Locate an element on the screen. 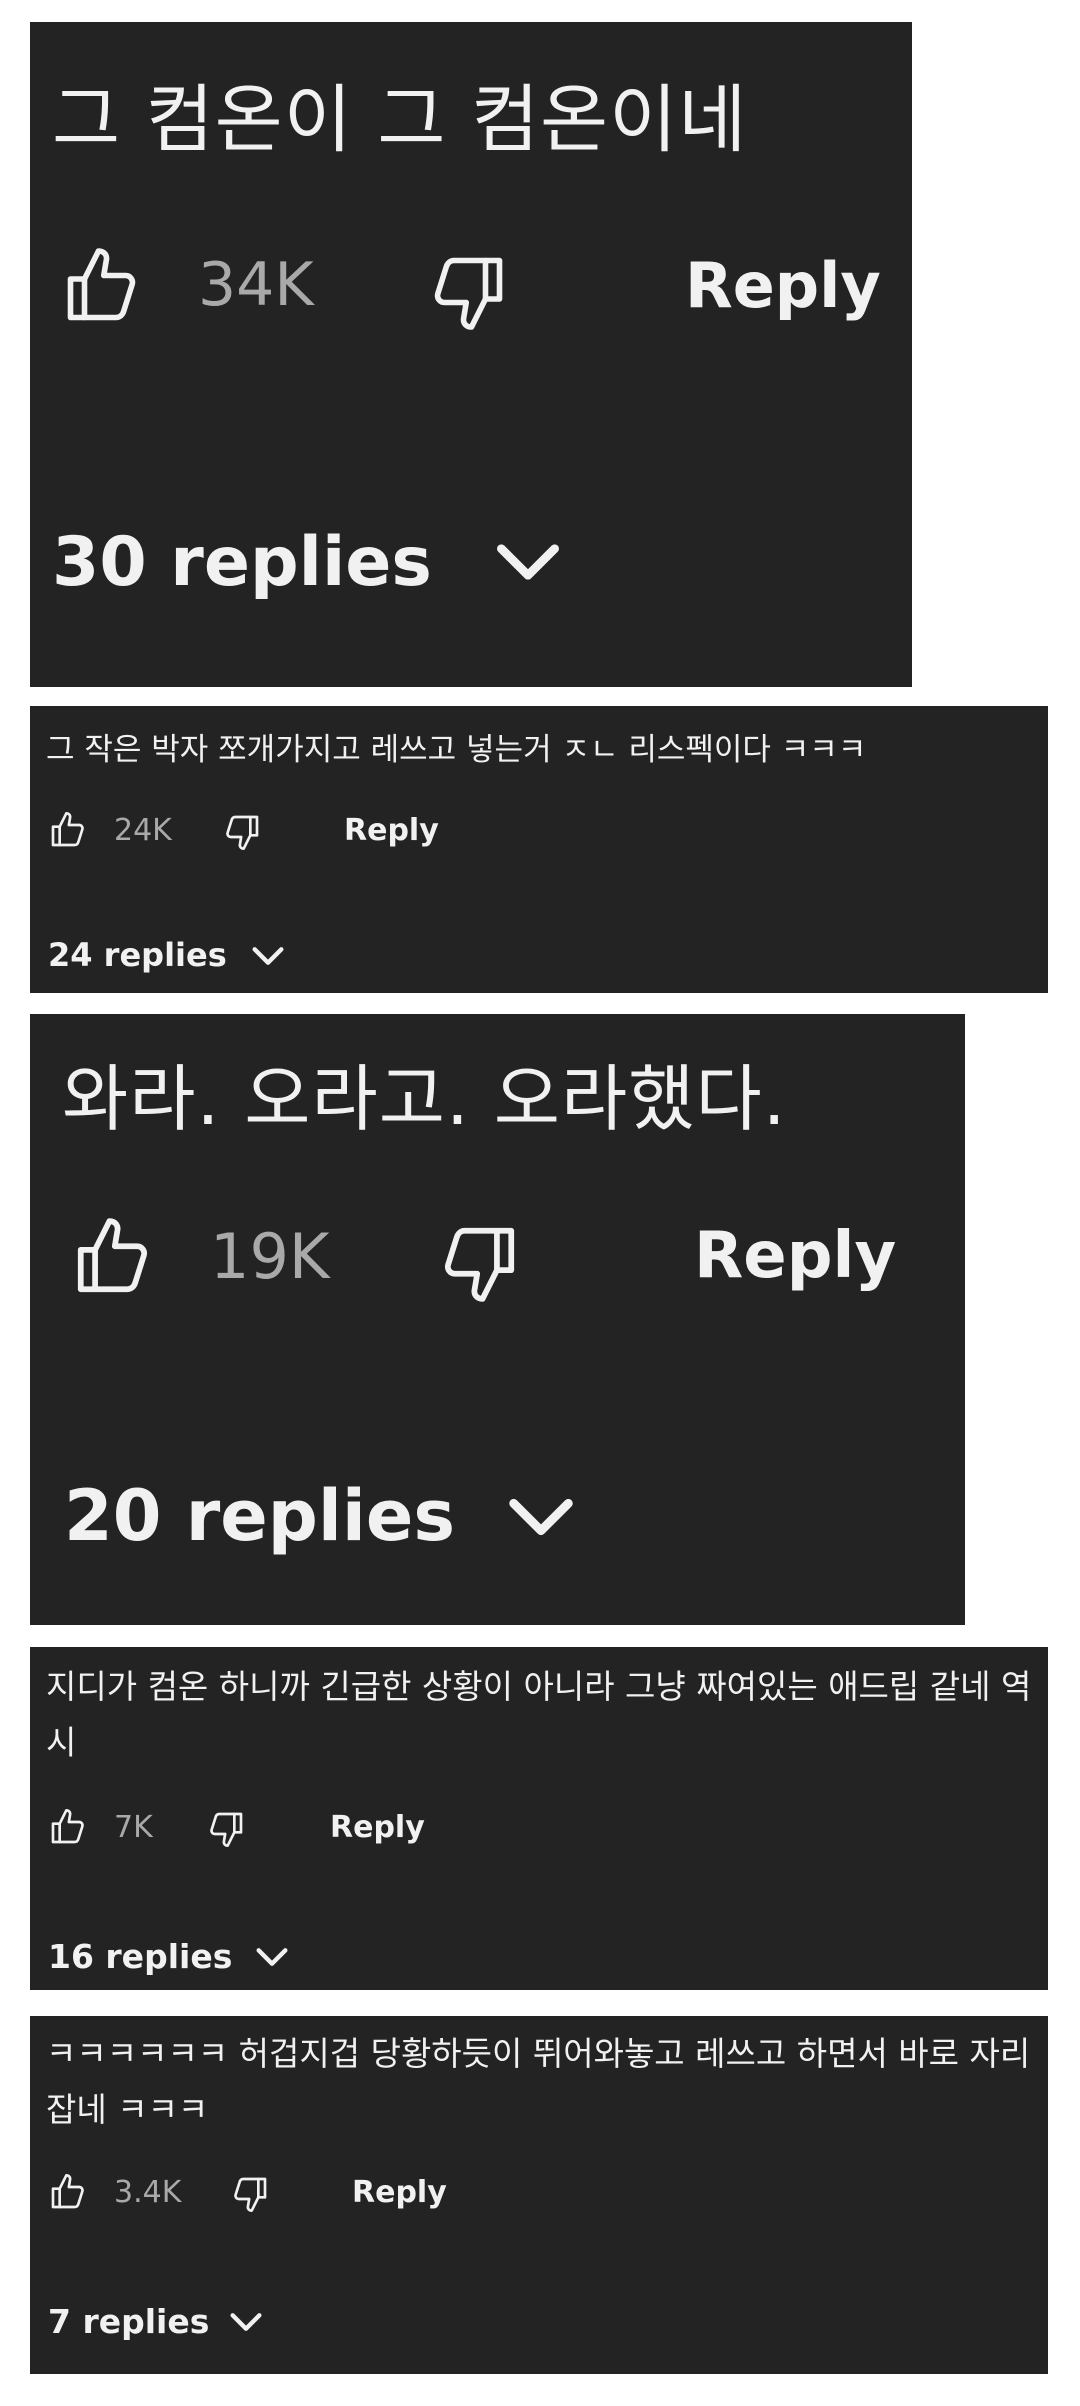 The height and width of the screenshot is (2406, 1080). replies-toggle-label: 7 replies is located at coordinates (128, 2321).